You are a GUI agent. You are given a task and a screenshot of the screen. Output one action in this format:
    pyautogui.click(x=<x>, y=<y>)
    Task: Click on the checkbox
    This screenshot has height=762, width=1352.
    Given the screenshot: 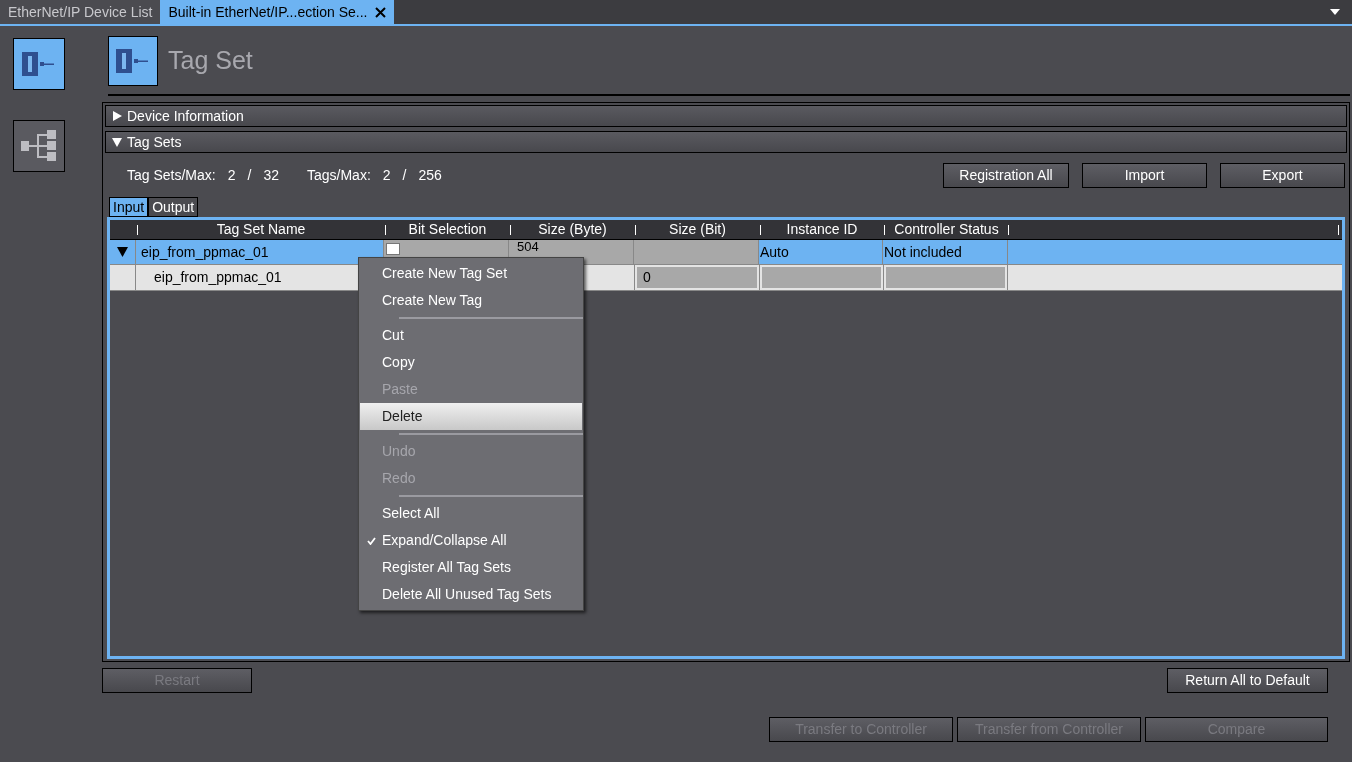 What is the action you would take?
    pyautogui.click(x=393, y=249)
    